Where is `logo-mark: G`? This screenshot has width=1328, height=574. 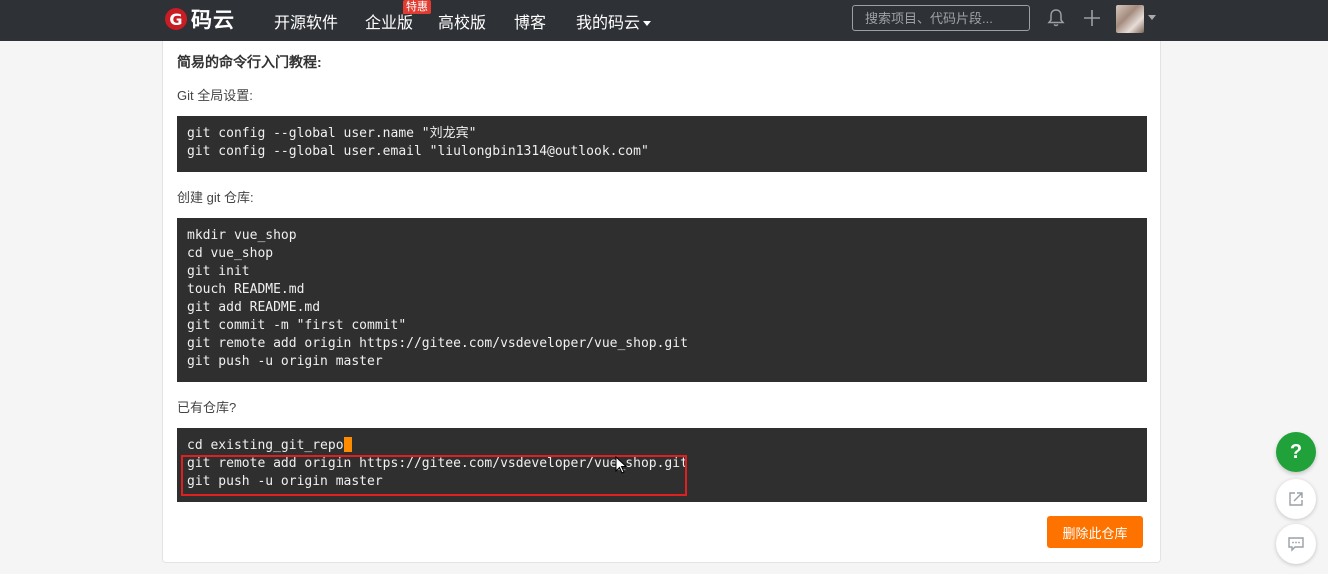 logo-mark: G is located at coordinates (176, 19).